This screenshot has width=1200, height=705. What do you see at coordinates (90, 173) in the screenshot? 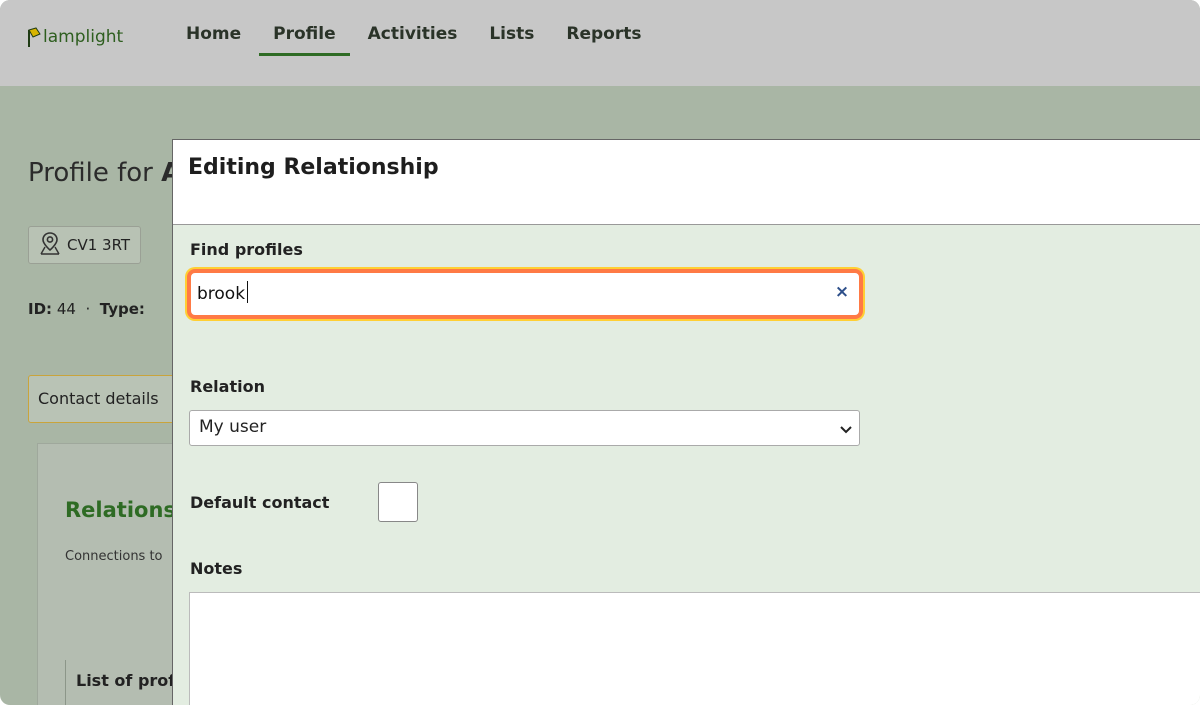
I see `page-title-prefix: Profile for` at bounding box center [90, 173].